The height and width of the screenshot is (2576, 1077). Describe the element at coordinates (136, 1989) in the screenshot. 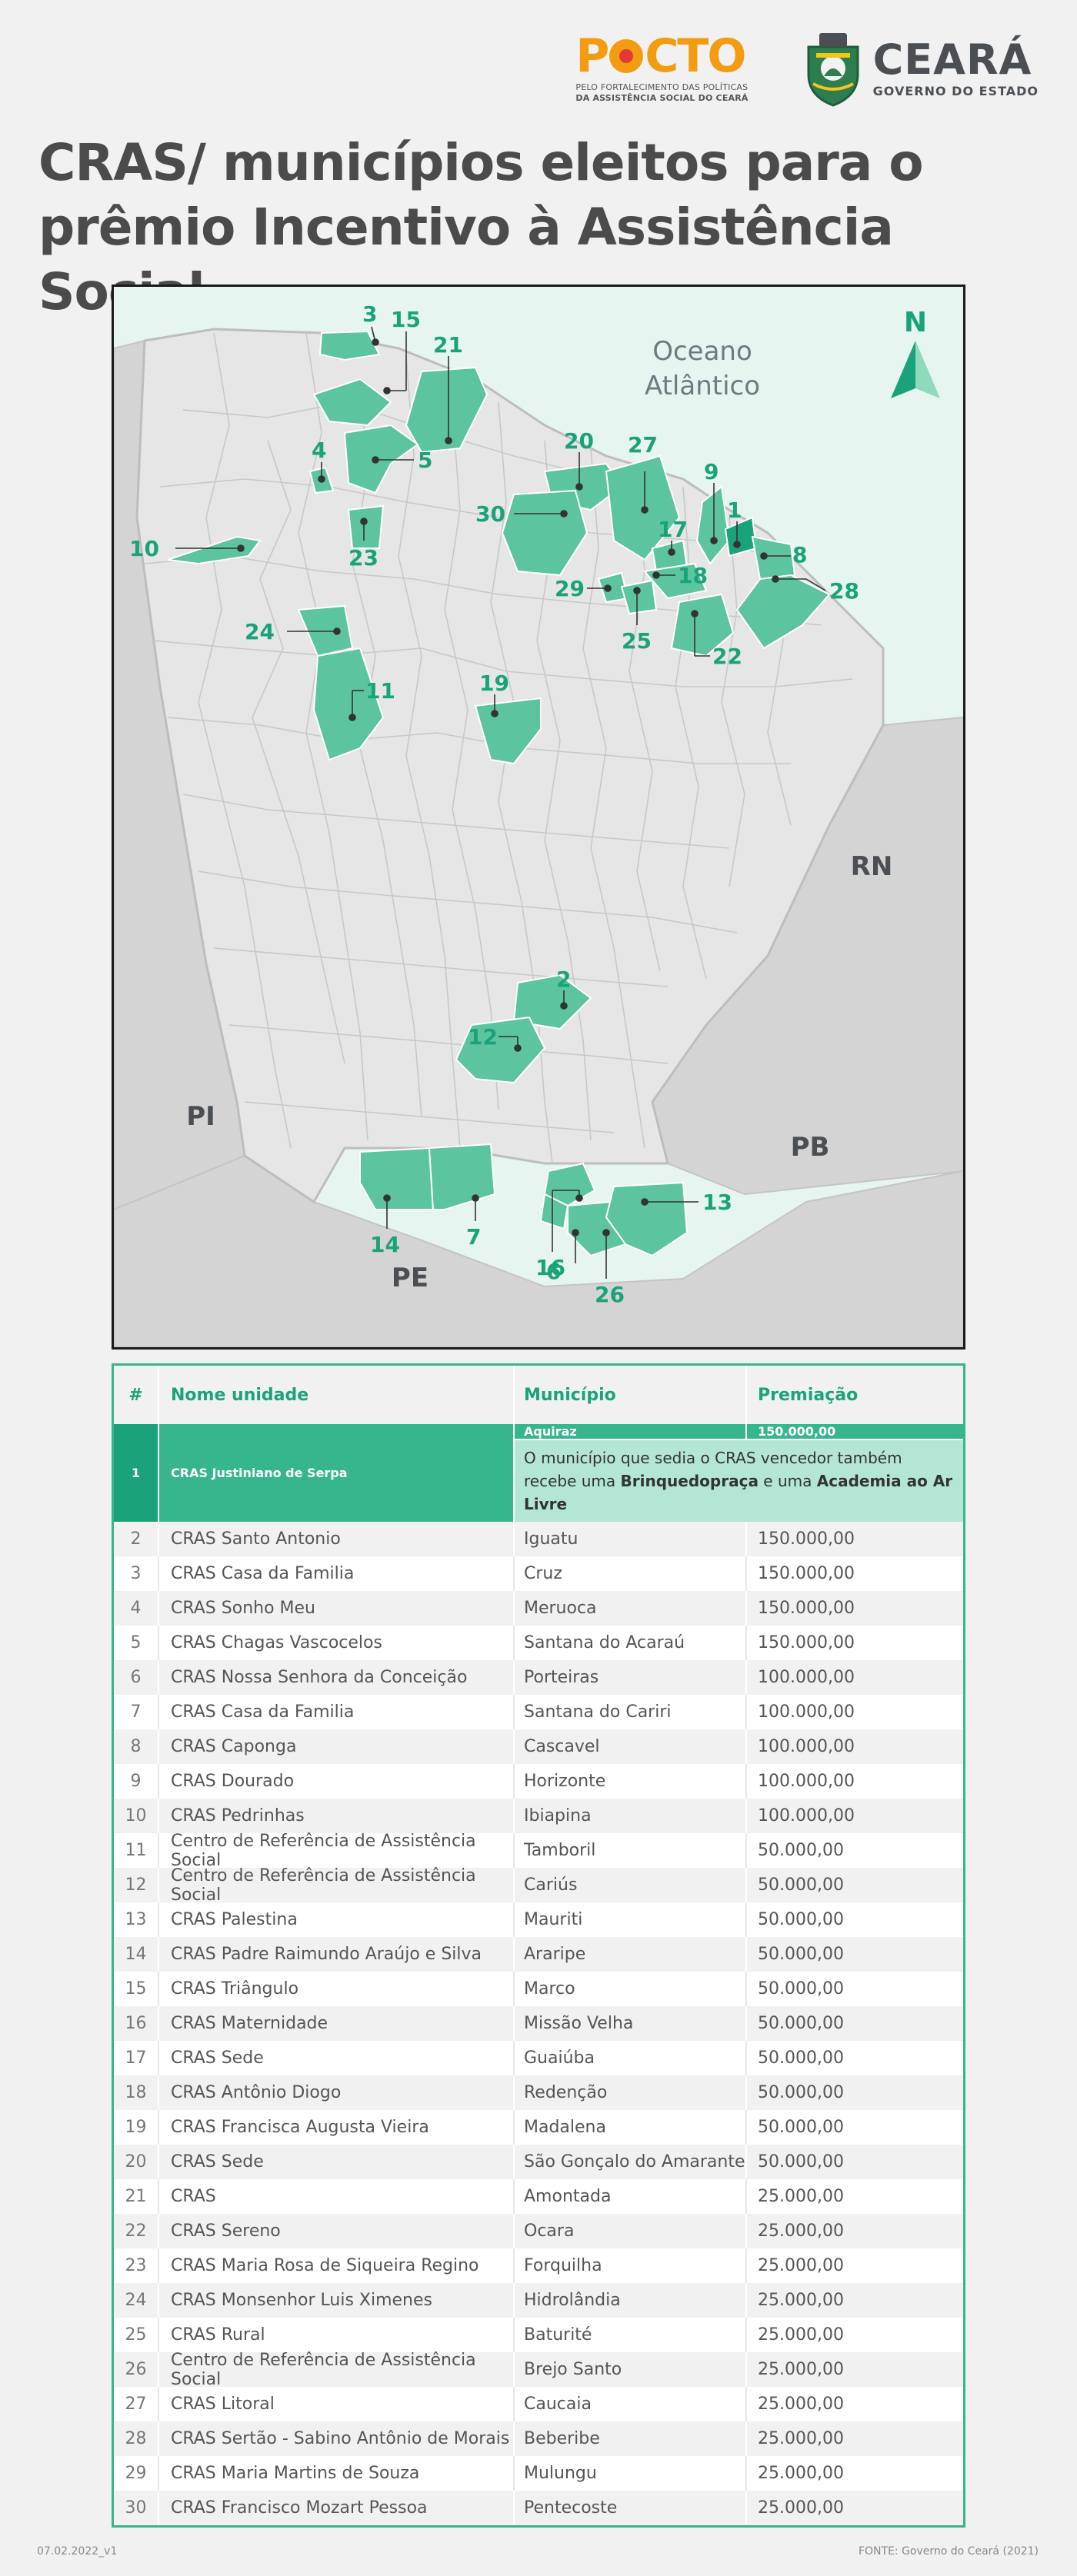

I see `row-num: 15` at that location.